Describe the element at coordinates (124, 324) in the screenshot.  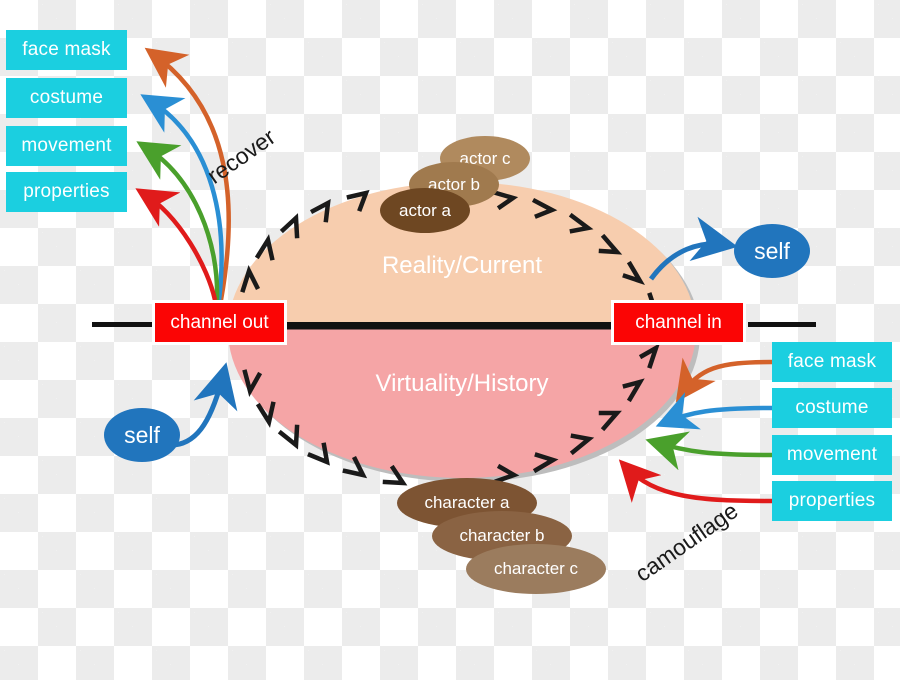
I see `axis-line-left` at that location.